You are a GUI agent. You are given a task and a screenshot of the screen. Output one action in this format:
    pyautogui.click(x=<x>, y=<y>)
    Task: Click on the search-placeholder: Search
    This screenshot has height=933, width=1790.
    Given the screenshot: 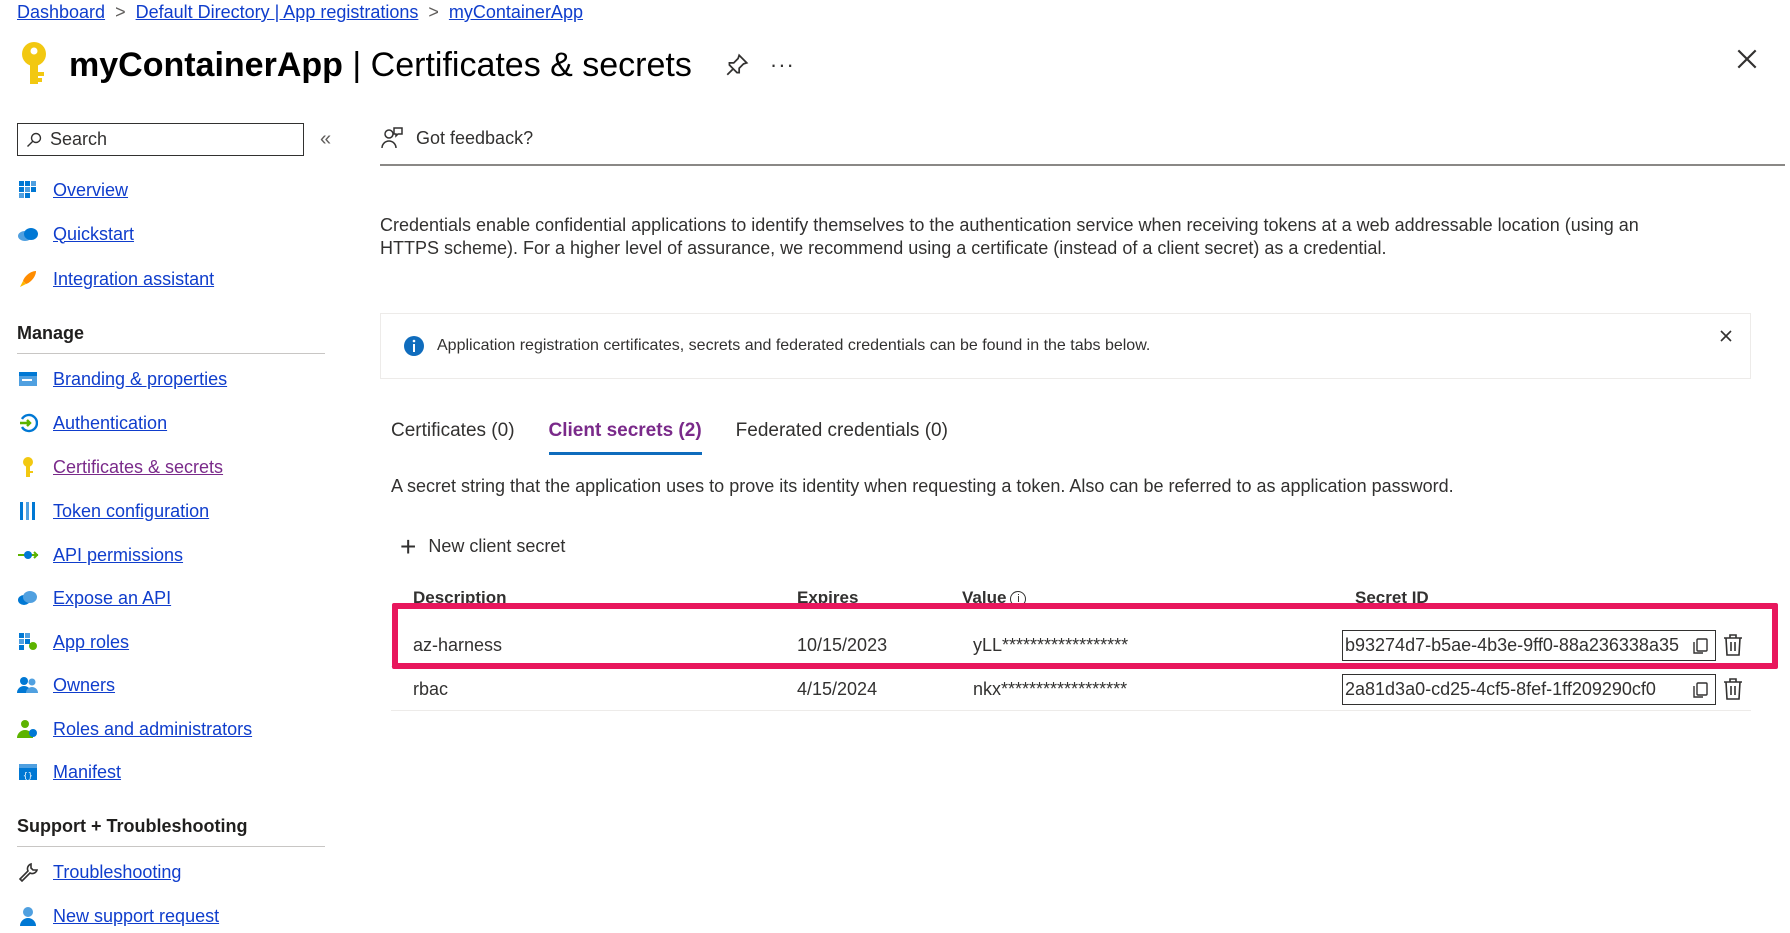 What is the action you would take?
    pyautogui.click(x=79, y=139)
    